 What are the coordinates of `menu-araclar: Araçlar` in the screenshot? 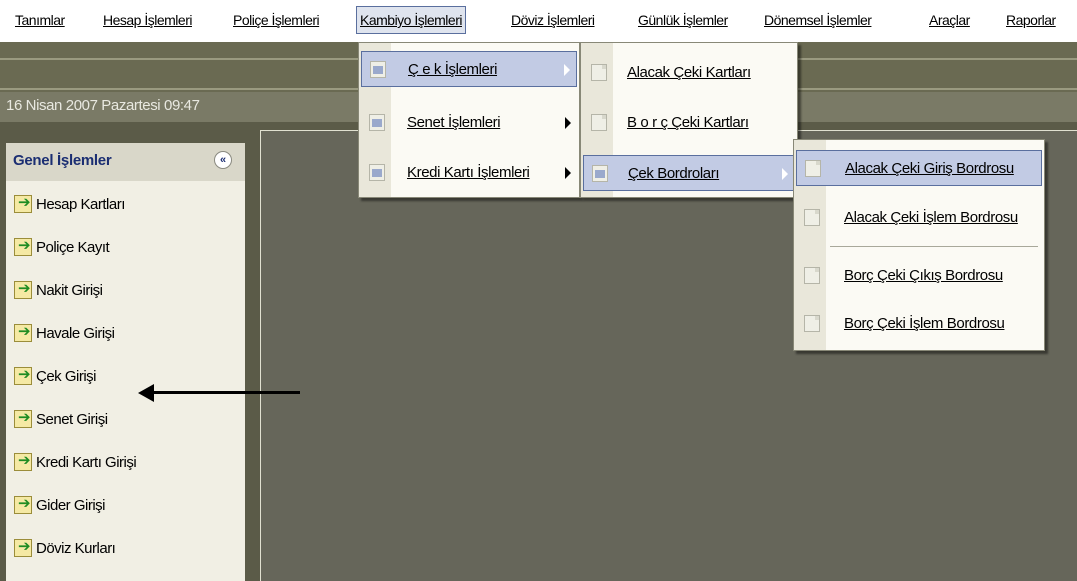 It's located at (949, 21).